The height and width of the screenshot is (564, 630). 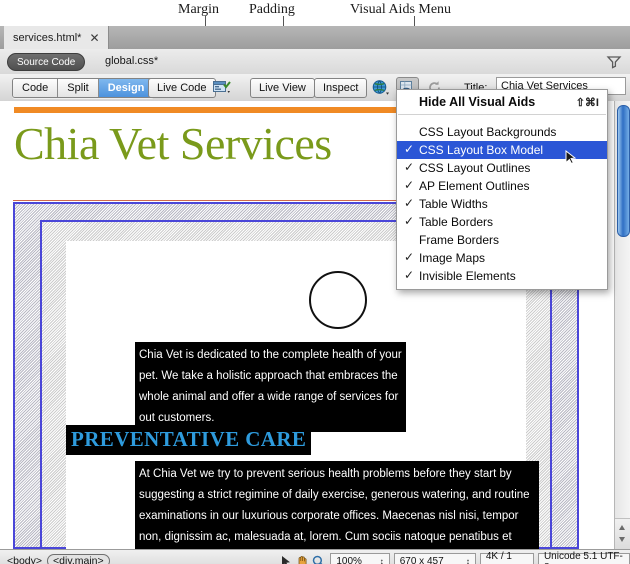 I want to click on document-tab-strip: services.html* ✕, so click(x=315, y=38).